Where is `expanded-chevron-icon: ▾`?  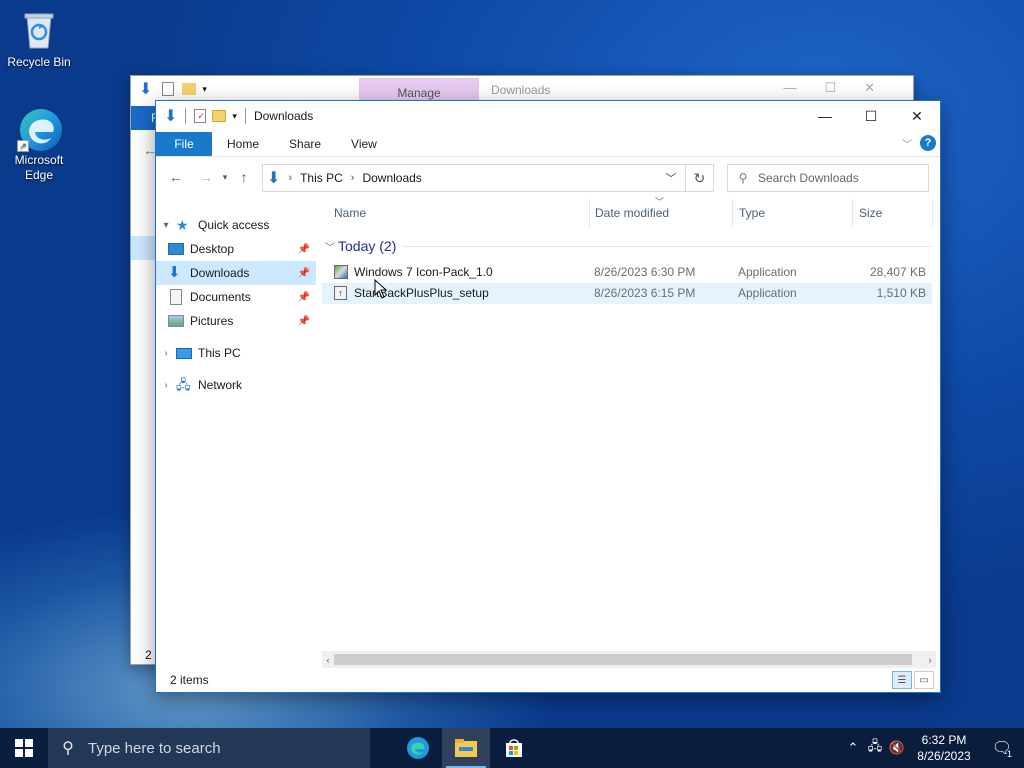
expanded-chevron-icon: ▾ is located at coordinates (166, 225).